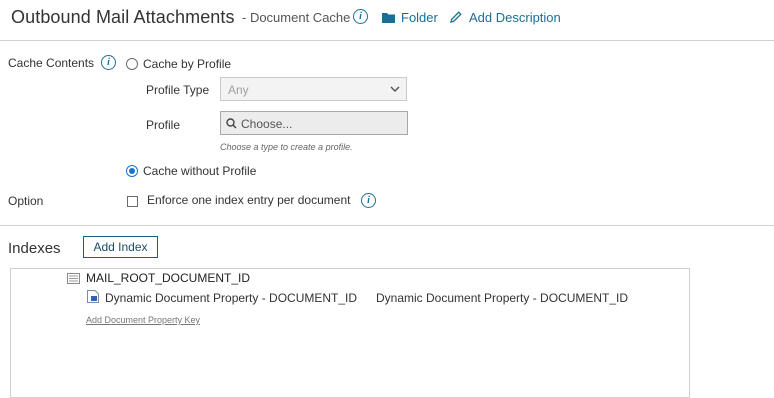 The height and width of the screenshot is (398, 774). I want to click on add-index-button: Add Index, so click(120, 247).